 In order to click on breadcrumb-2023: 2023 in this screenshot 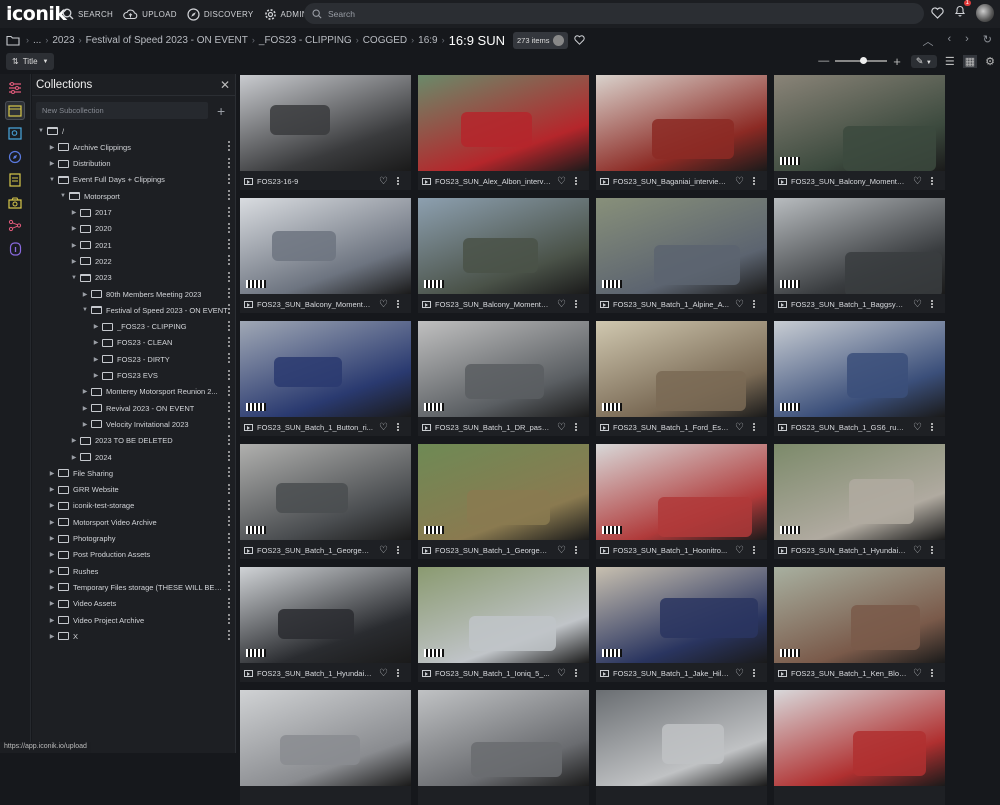, I will do `click(63, 40)`.